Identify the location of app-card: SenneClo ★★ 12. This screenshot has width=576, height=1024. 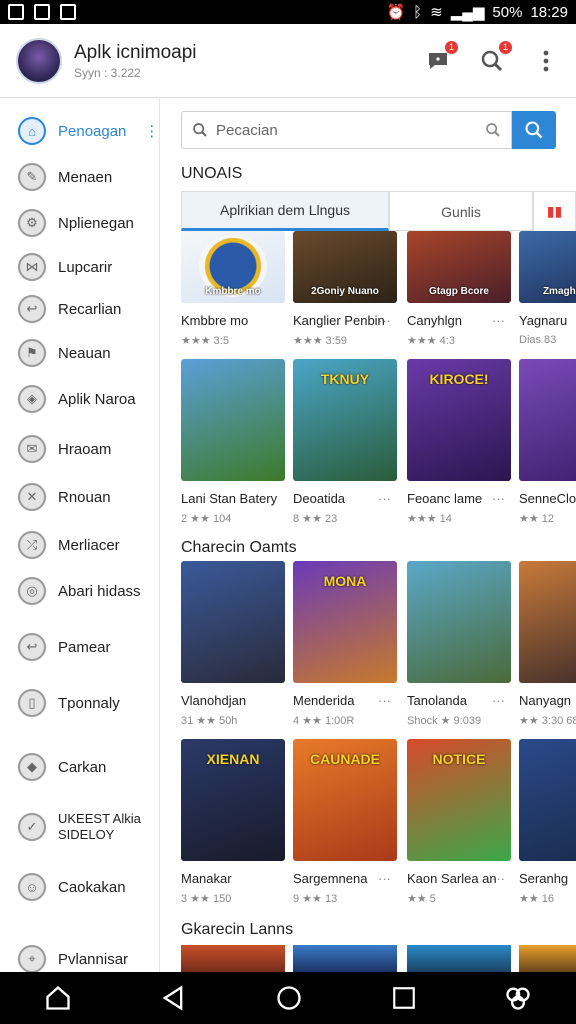
(547, 442).